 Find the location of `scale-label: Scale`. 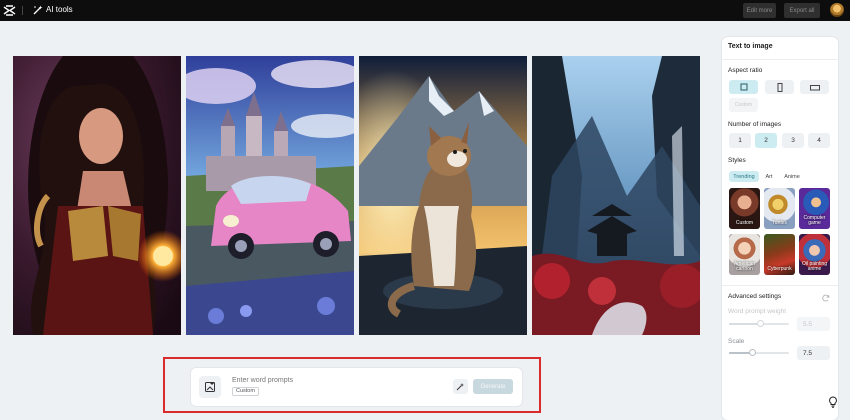

scale-label: Scale is located at coordinates (736, 341).